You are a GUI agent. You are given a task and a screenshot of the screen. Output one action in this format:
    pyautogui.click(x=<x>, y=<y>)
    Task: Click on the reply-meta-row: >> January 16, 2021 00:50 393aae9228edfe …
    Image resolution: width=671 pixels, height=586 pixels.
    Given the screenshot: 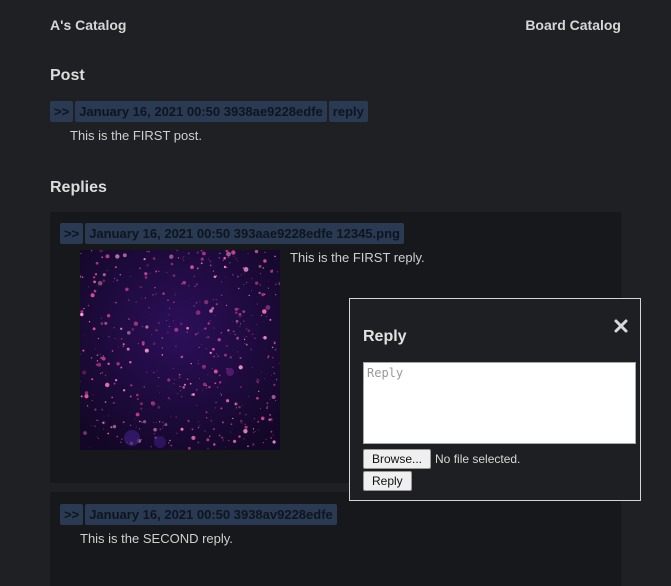 What is the action you would take?
    pyautogui.click(x=233, y=233)
    